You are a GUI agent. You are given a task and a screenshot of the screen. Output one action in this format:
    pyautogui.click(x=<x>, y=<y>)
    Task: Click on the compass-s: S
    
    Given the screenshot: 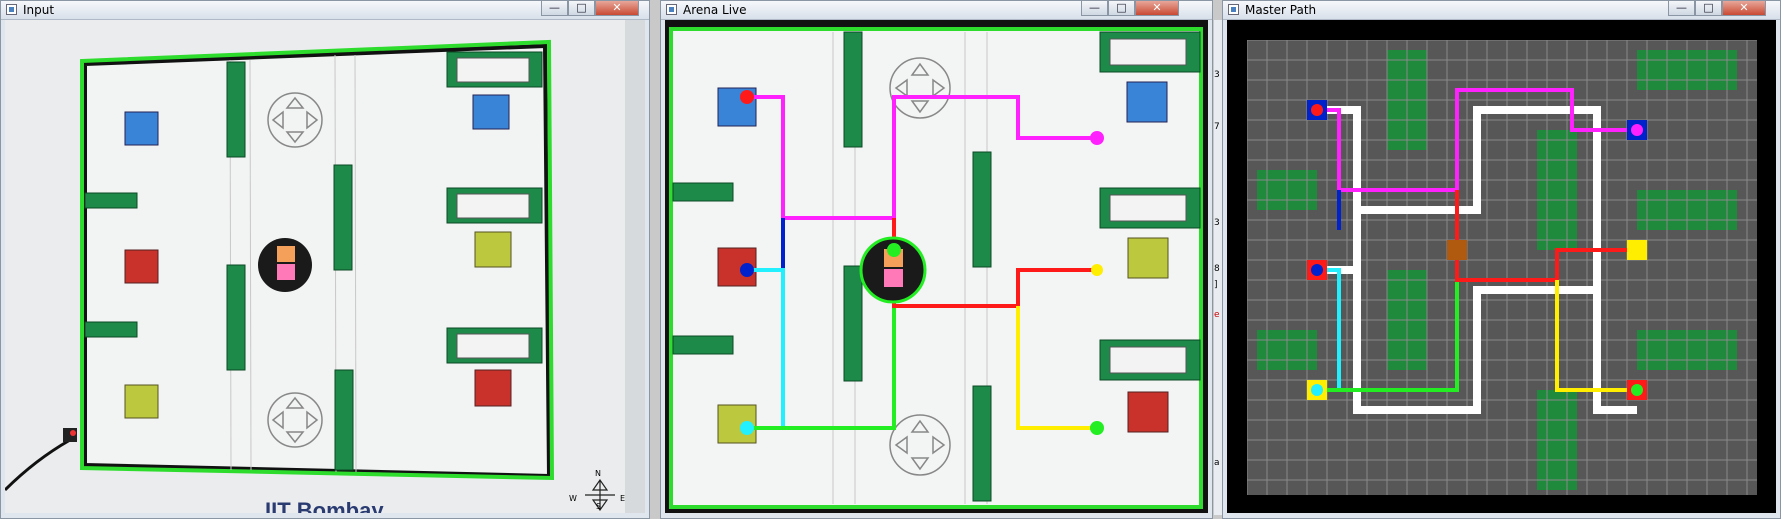 What is the action you would take?
    pyautogui.click(x=599, y=506)
    